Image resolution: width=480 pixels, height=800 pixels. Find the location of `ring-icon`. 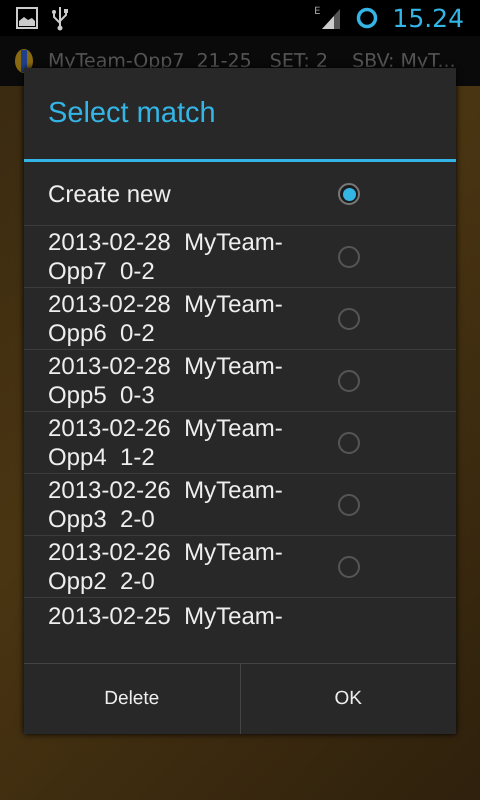

ring-icon is located at coordinates (367, 18).